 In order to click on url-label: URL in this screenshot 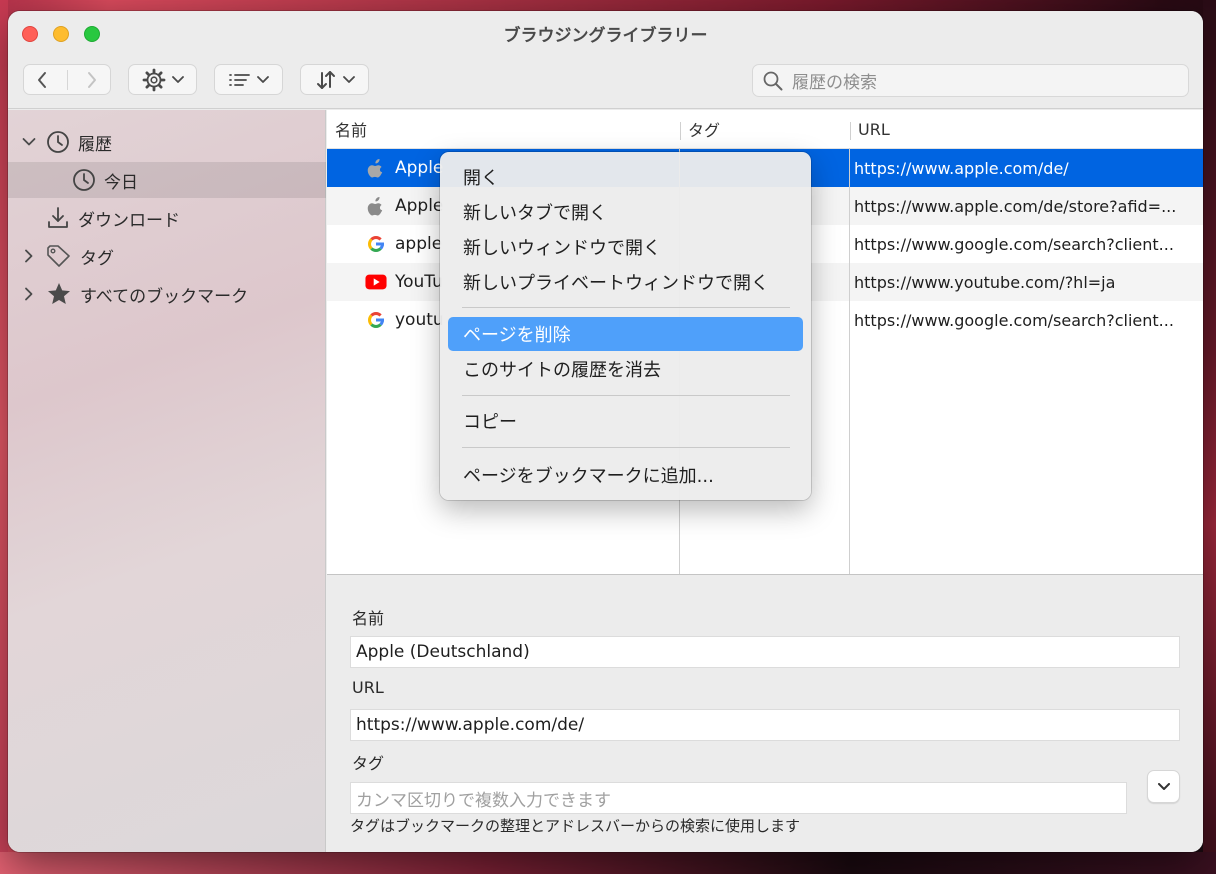, I will do `click(368, 687)`.